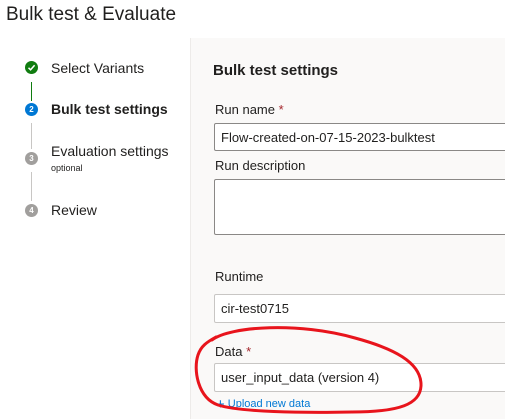  Describe the element at coordinates (229, 351) in the screenshot. I see `label-text: Data` at that location.